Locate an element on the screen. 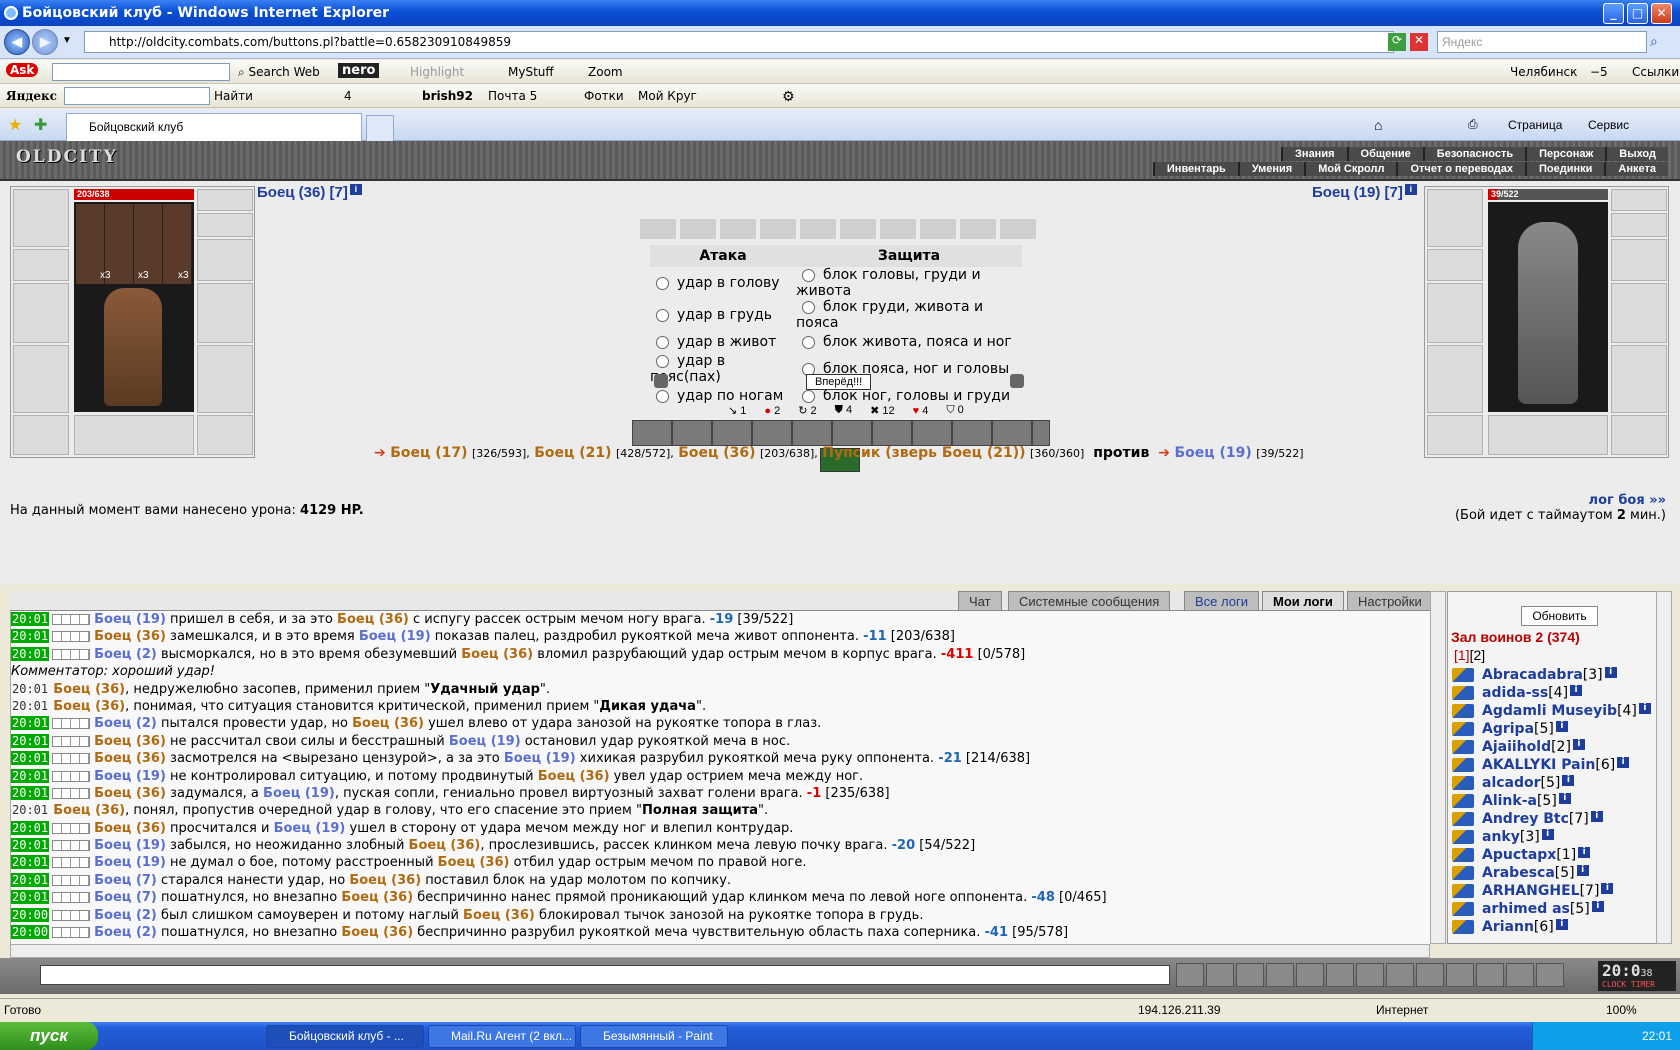 The width and height of the screenshot is (1680, 1050). left-fighter-avatar: x3 x3 x3 is located at coordinates (134, 307).